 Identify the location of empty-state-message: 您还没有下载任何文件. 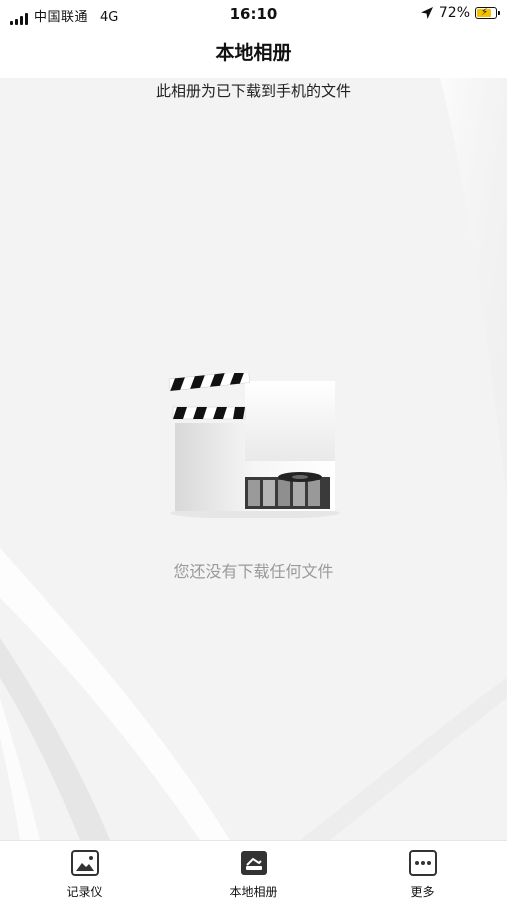
(253, 571).